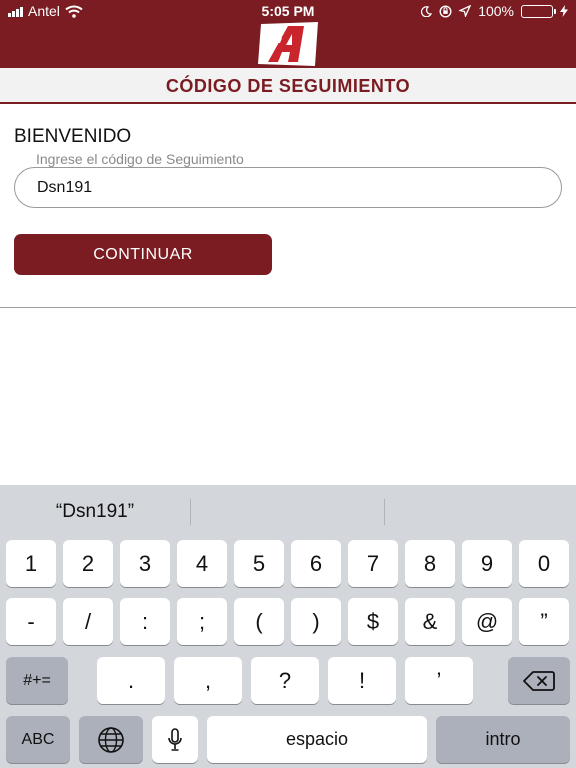 The height and width of the screenshot is (768, 576). I want to click on key-more-symbols: #+=, so click(37, 680).